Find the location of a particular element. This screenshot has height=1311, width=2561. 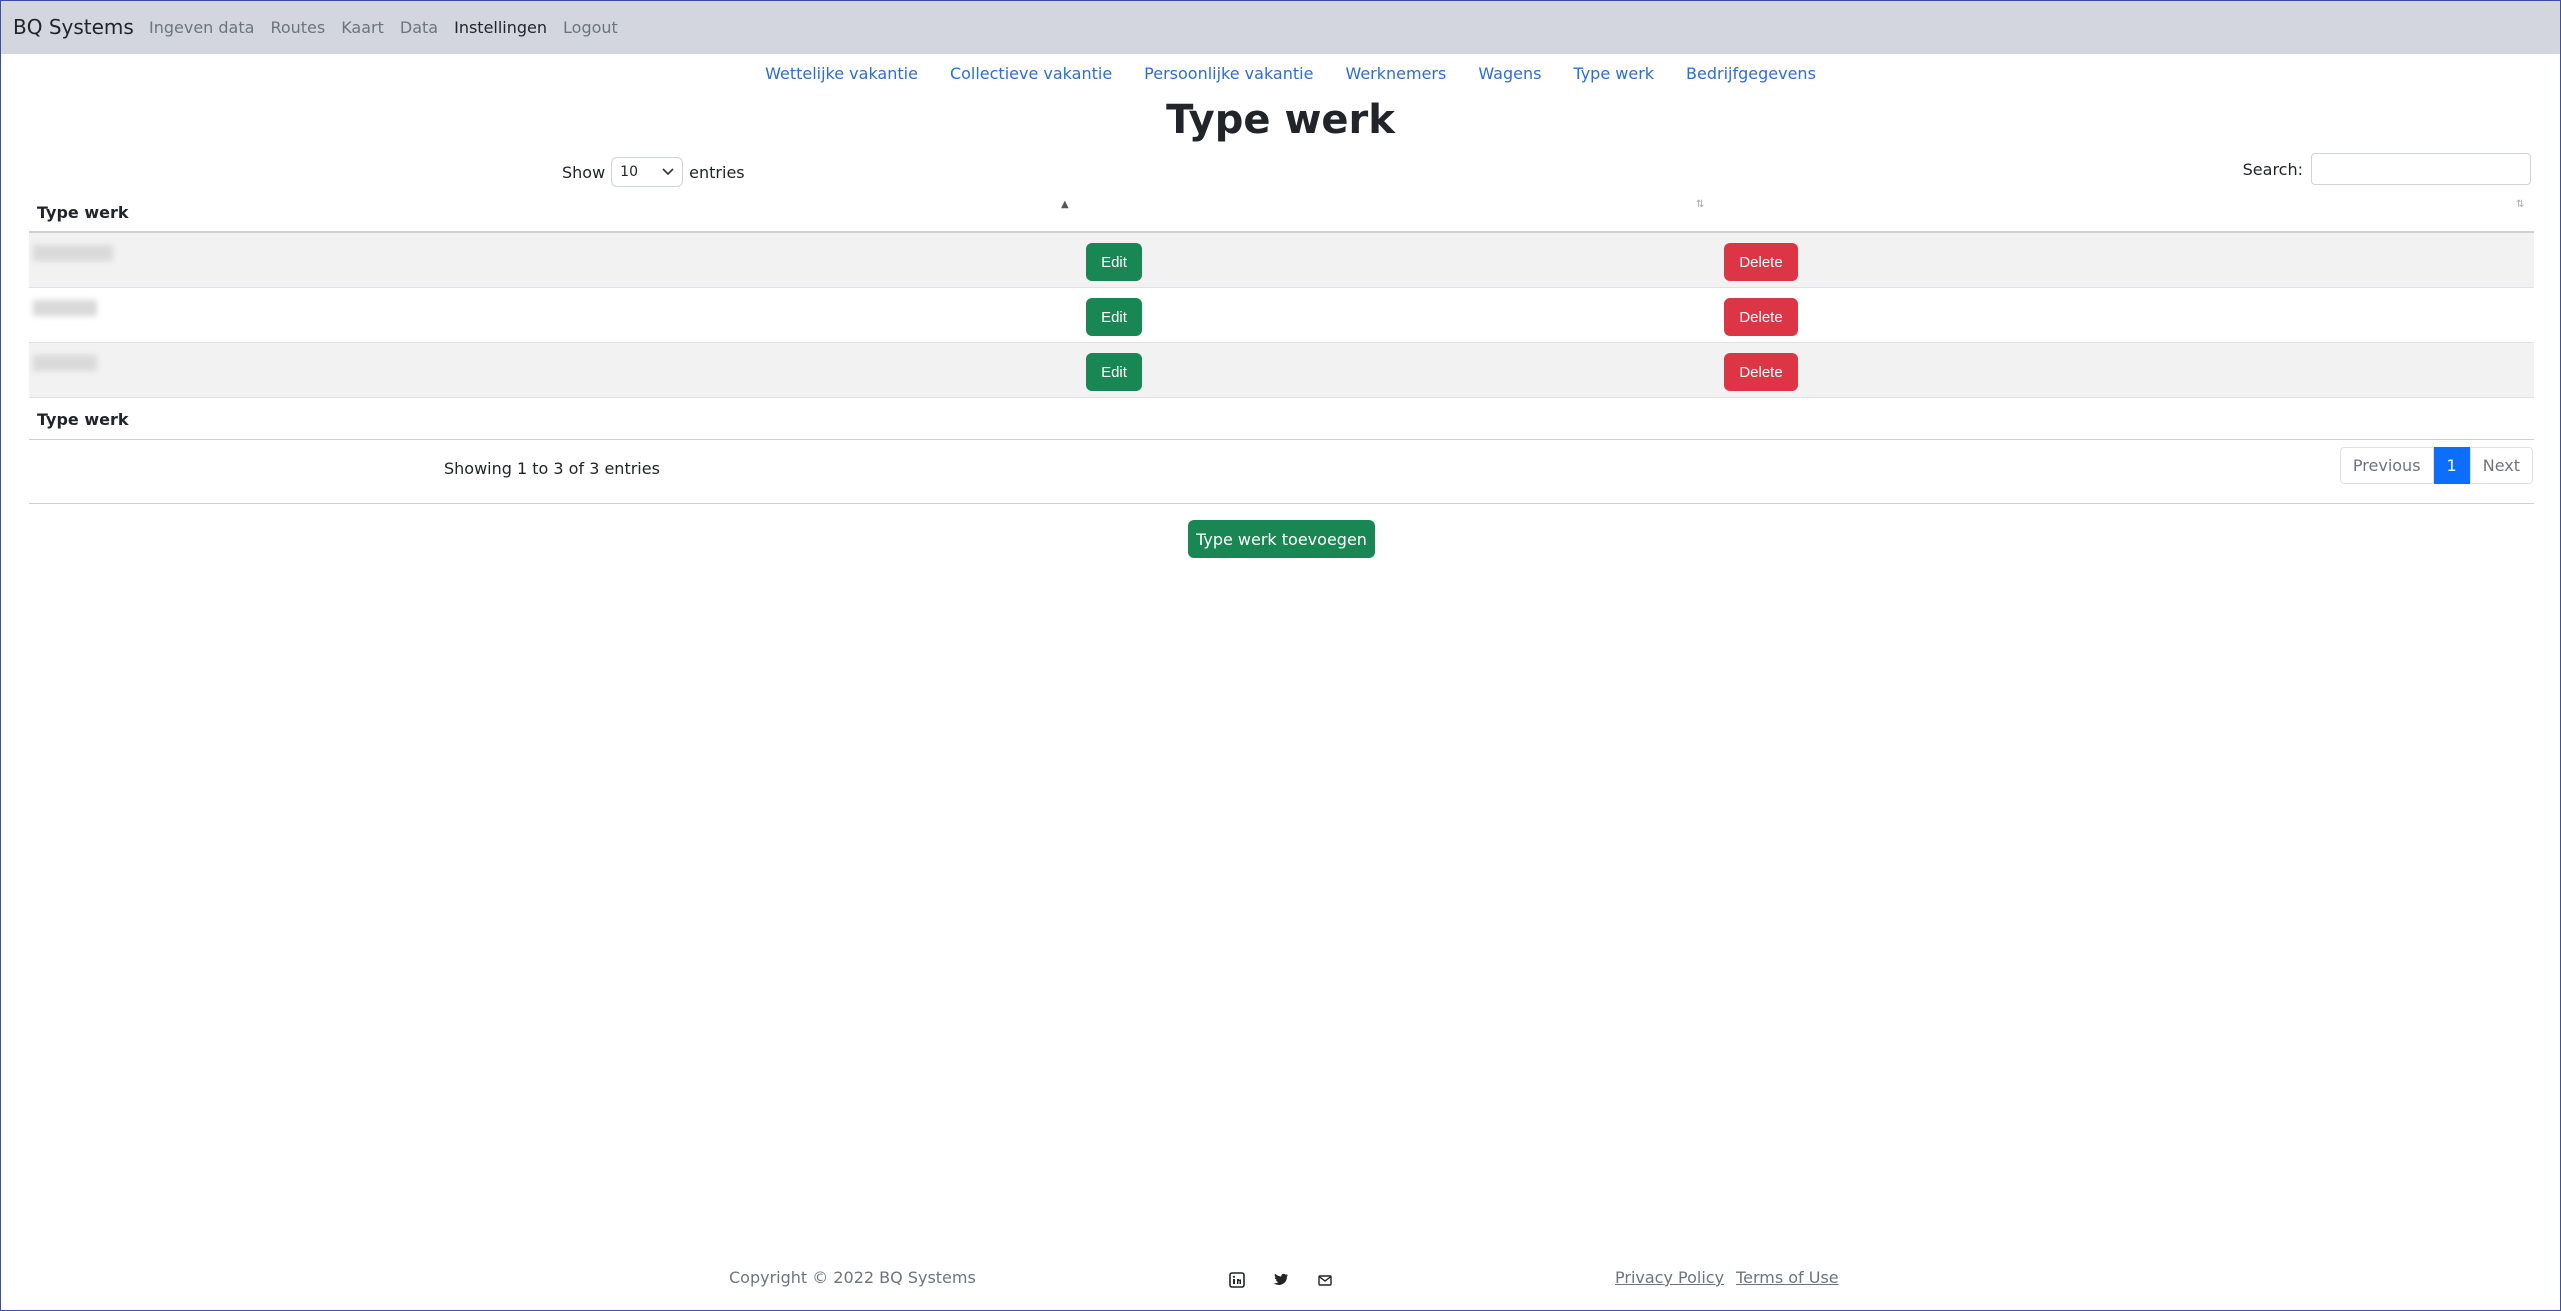

add-type-werk-button: Type werk toevoegen is located at coordinates (1281, 539).